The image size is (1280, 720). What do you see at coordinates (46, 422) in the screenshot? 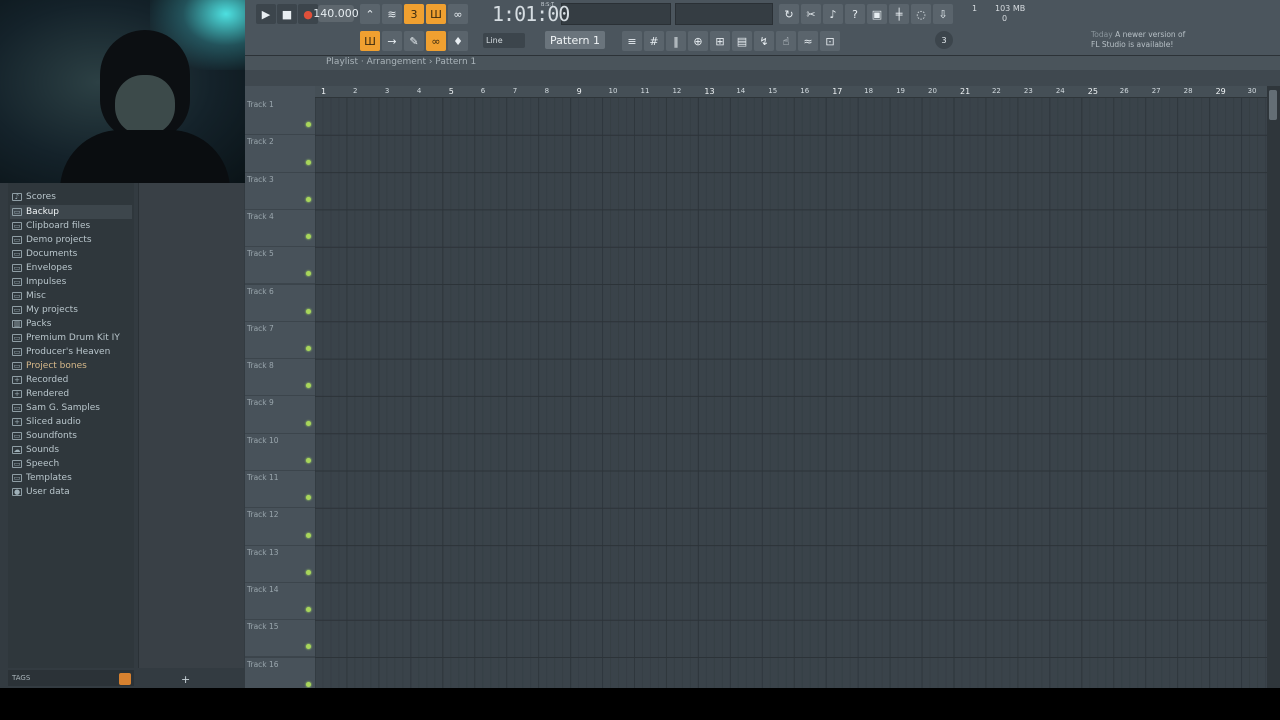
I see `browser-item: + Sliced audio` at bounding box center [46, 422].